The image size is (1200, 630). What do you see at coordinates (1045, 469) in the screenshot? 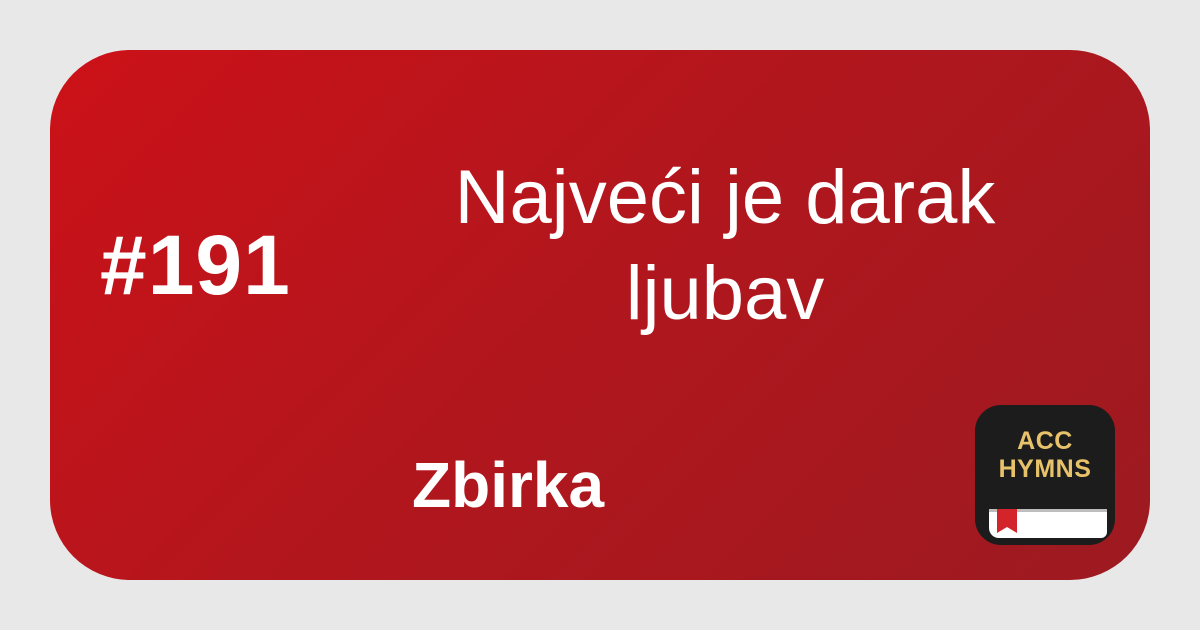
I see `app-icon-label-line-2: HYMNS` at bounding box center [1045, 469].